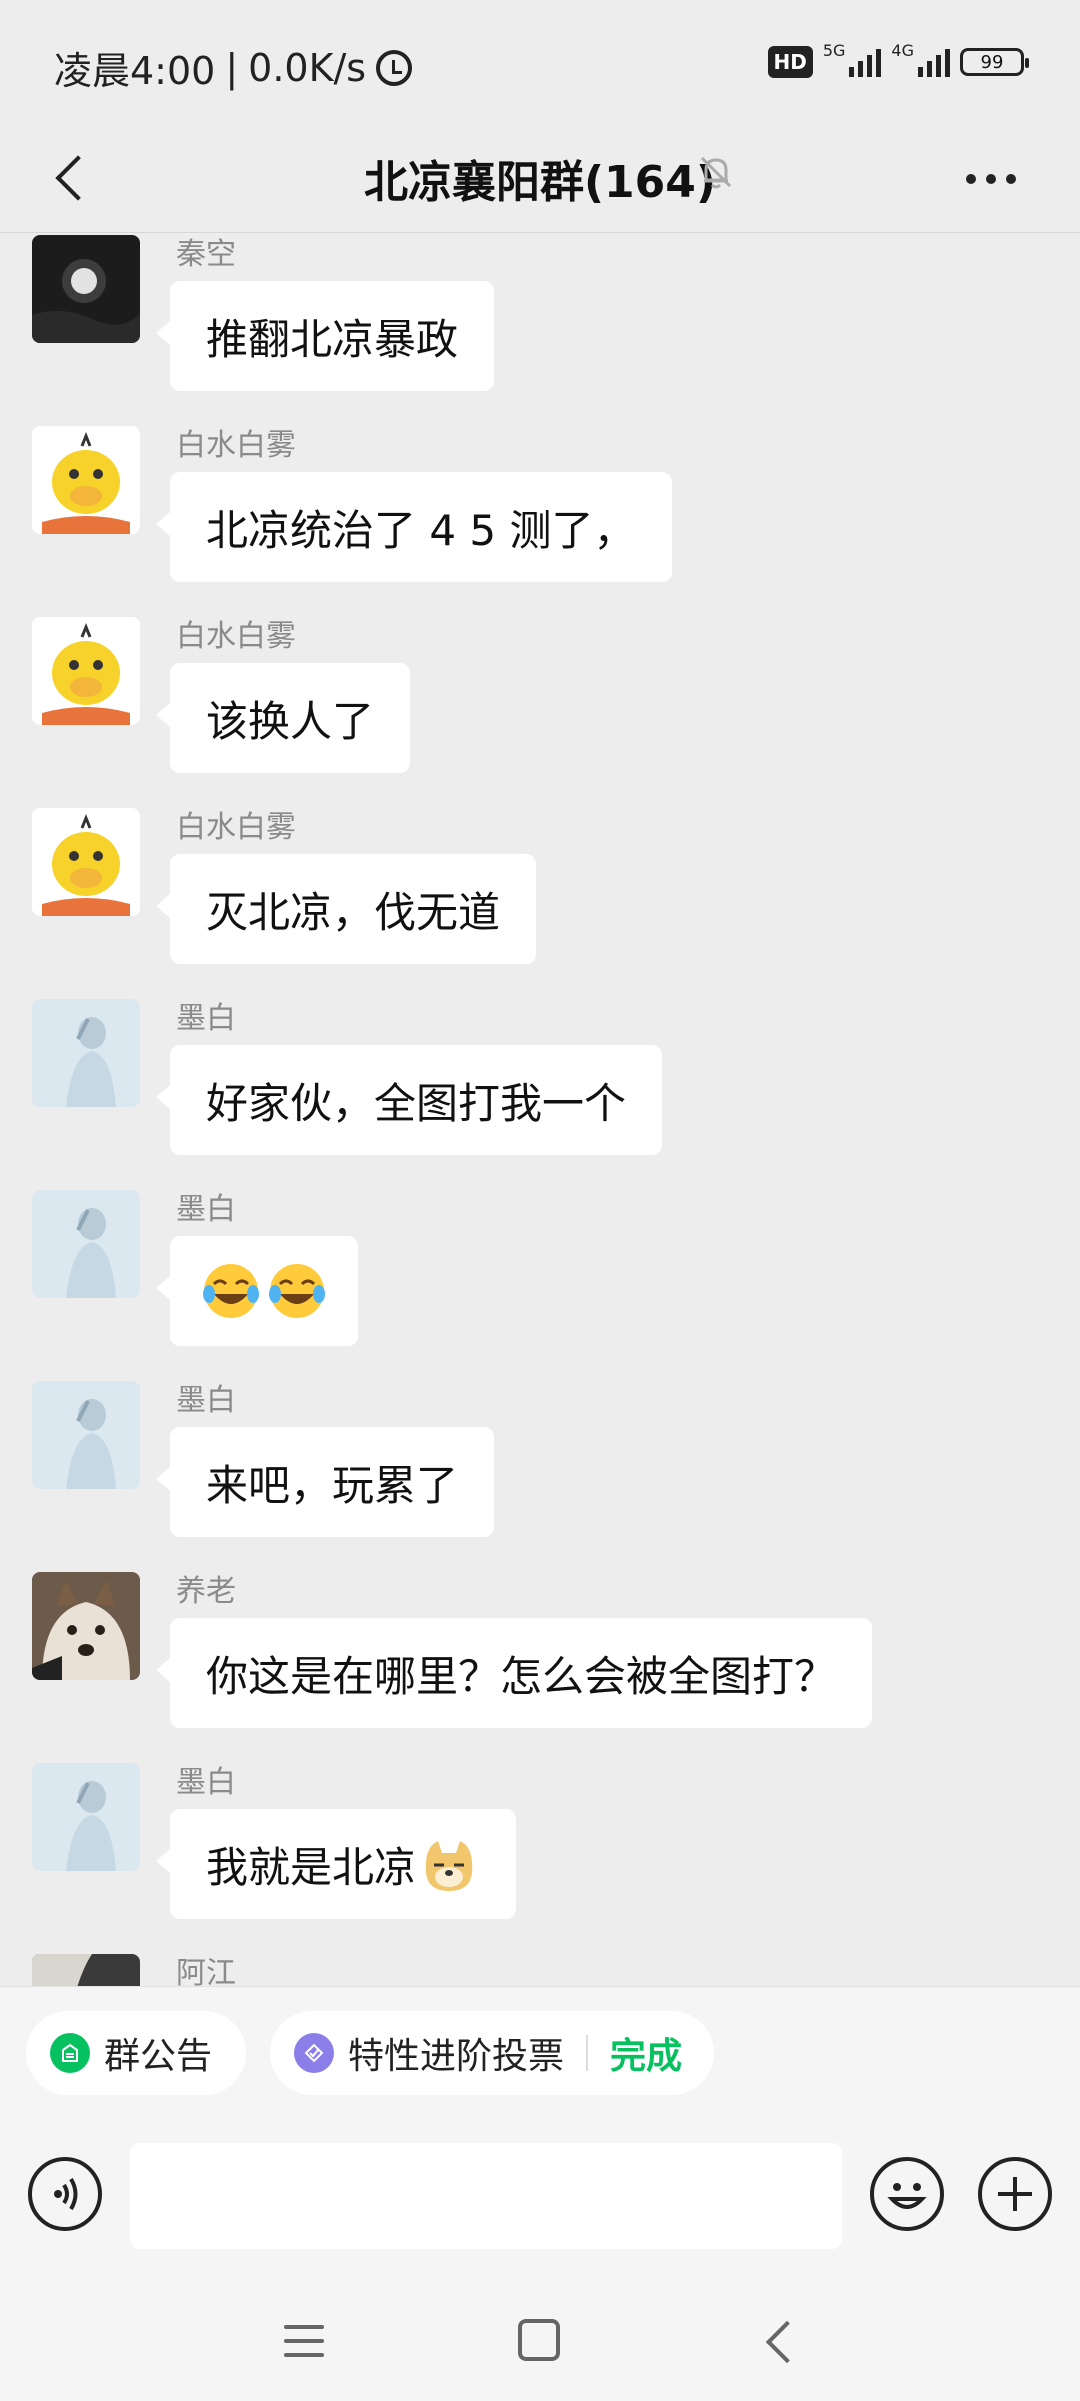 The image size is (1080, 2401). Describe the element at coordinates (290, 721) in the screenshot. I see `message-text: 该换人了` at that location.